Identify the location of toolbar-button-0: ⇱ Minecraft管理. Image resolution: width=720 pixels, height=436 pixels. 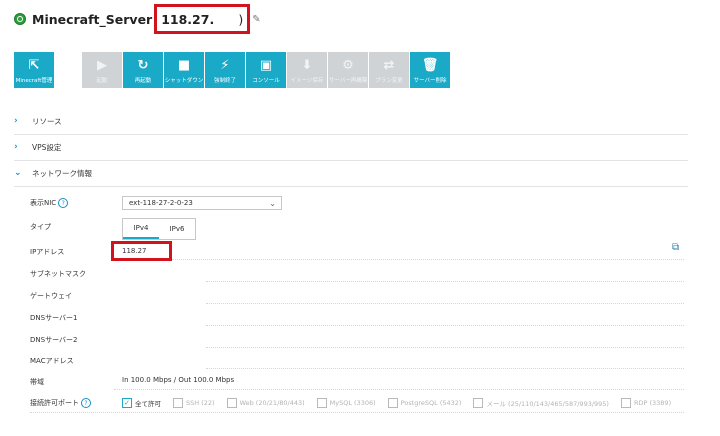
(34, 70).